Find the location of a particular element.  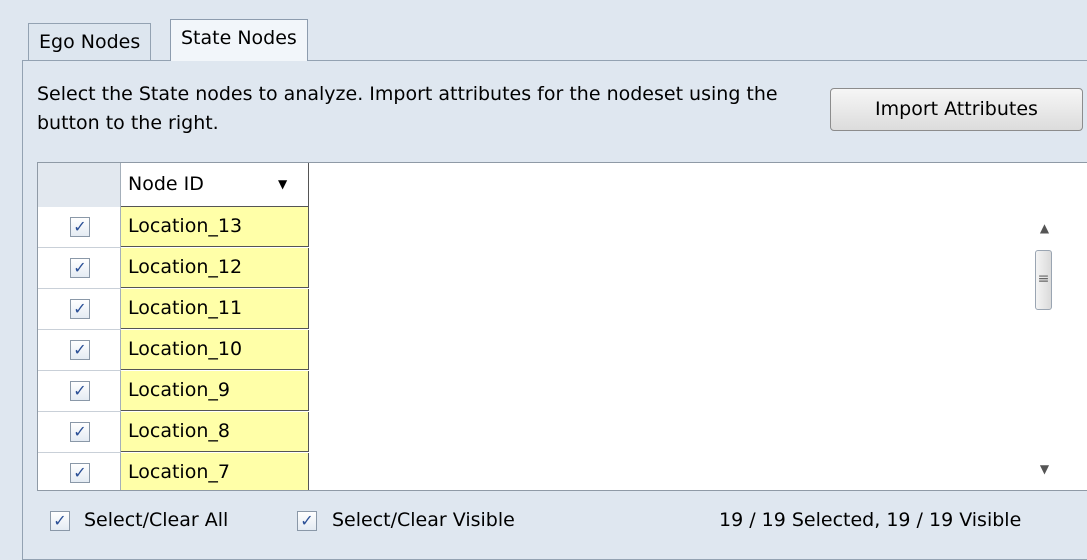

select-all-label: Select/Clear All is located at coordinates (156, 520).